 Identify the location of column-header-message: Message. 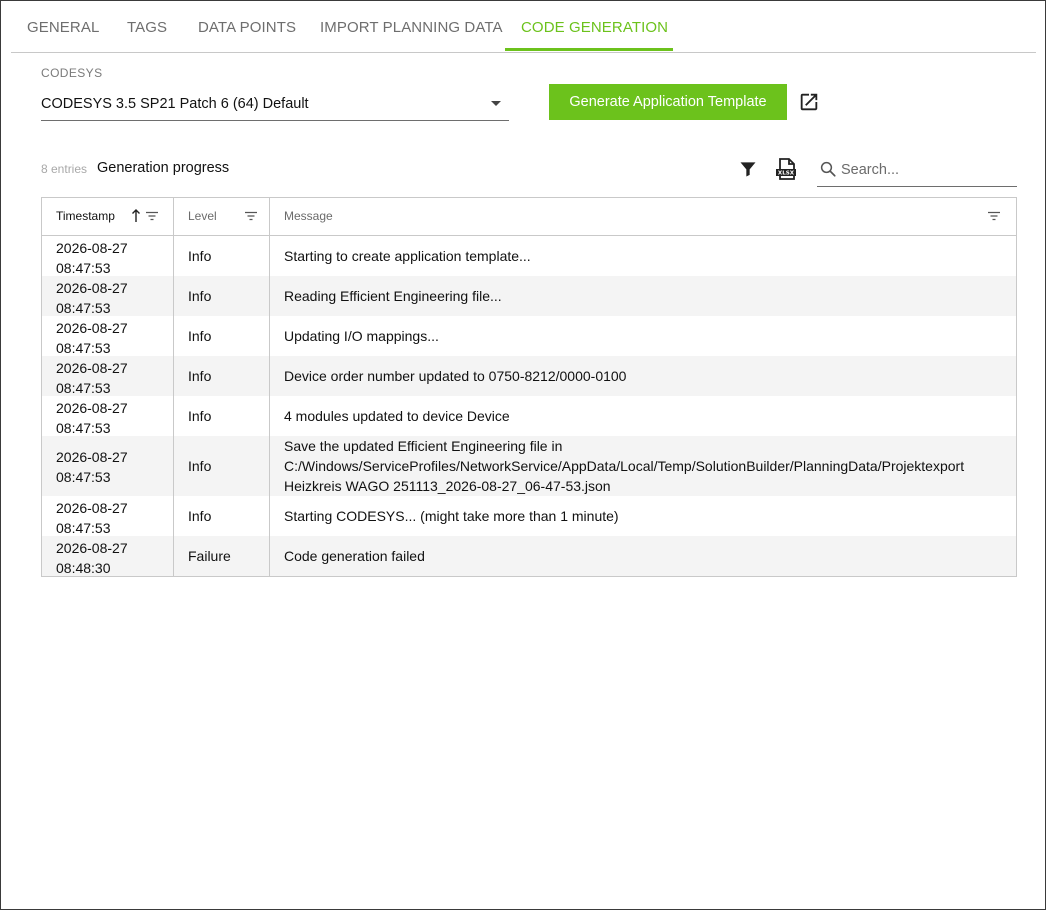
(643, 216).